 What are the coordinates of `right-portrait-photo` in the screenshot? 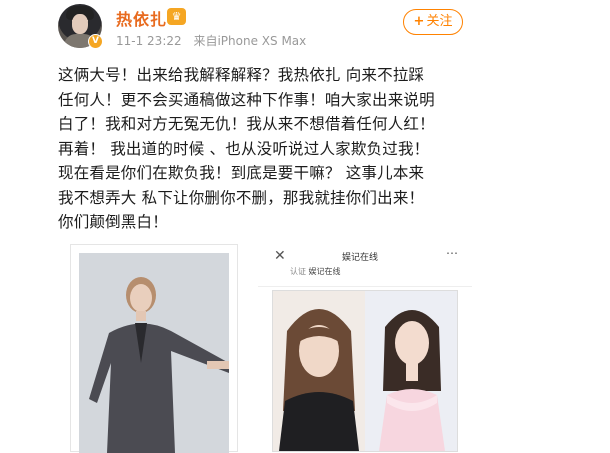 It's located at (411, 371).